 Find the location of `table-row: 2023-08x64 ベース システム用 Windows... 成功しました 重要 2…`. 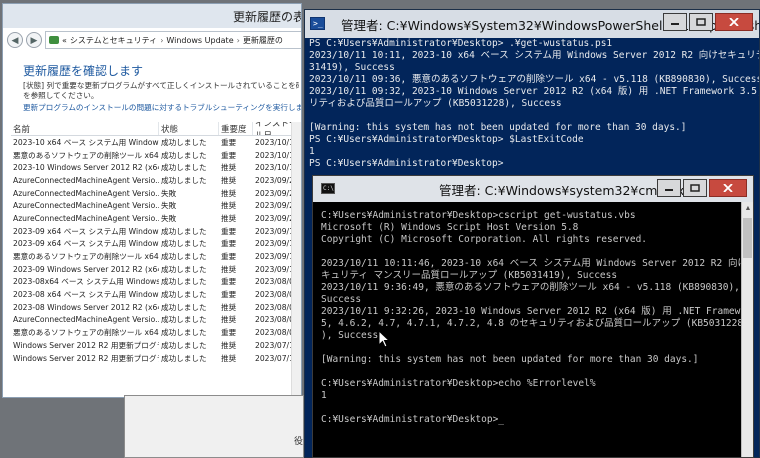

table-row: 2023-08x64 ベース システム用 Windows... 成功しました 重要 2… is located at coordinates (156, 282).